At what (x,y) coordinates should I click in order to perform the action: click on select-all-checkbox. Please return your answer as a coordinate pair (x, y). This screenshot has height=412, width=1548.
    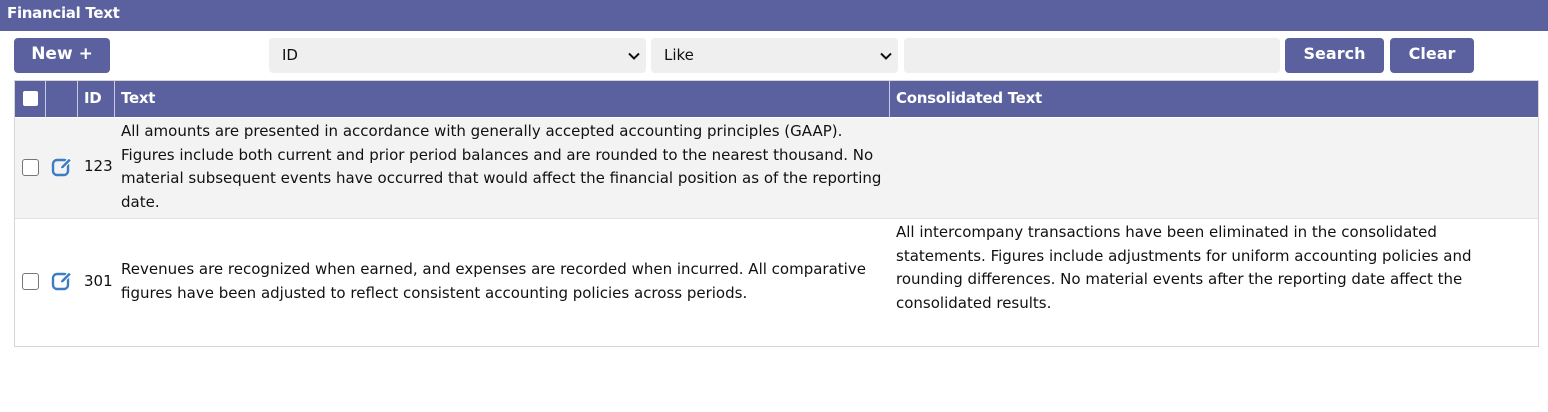
    Looking at the image, I should click on (30, 98).